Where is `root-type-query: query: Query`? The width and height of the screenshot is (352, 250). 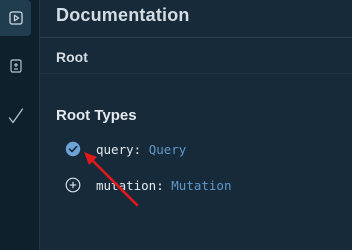
root-type-query: query: Query is located at coordinates (125, 149).